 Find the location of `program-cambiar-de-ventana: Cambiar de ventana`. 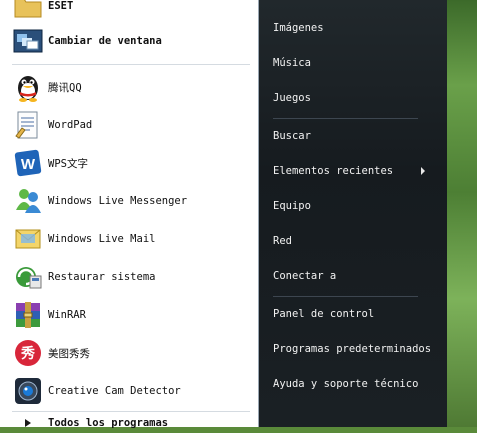

program-cambiar-de-ventana: Cambiar de ventana is located at coordinates (130, 41).